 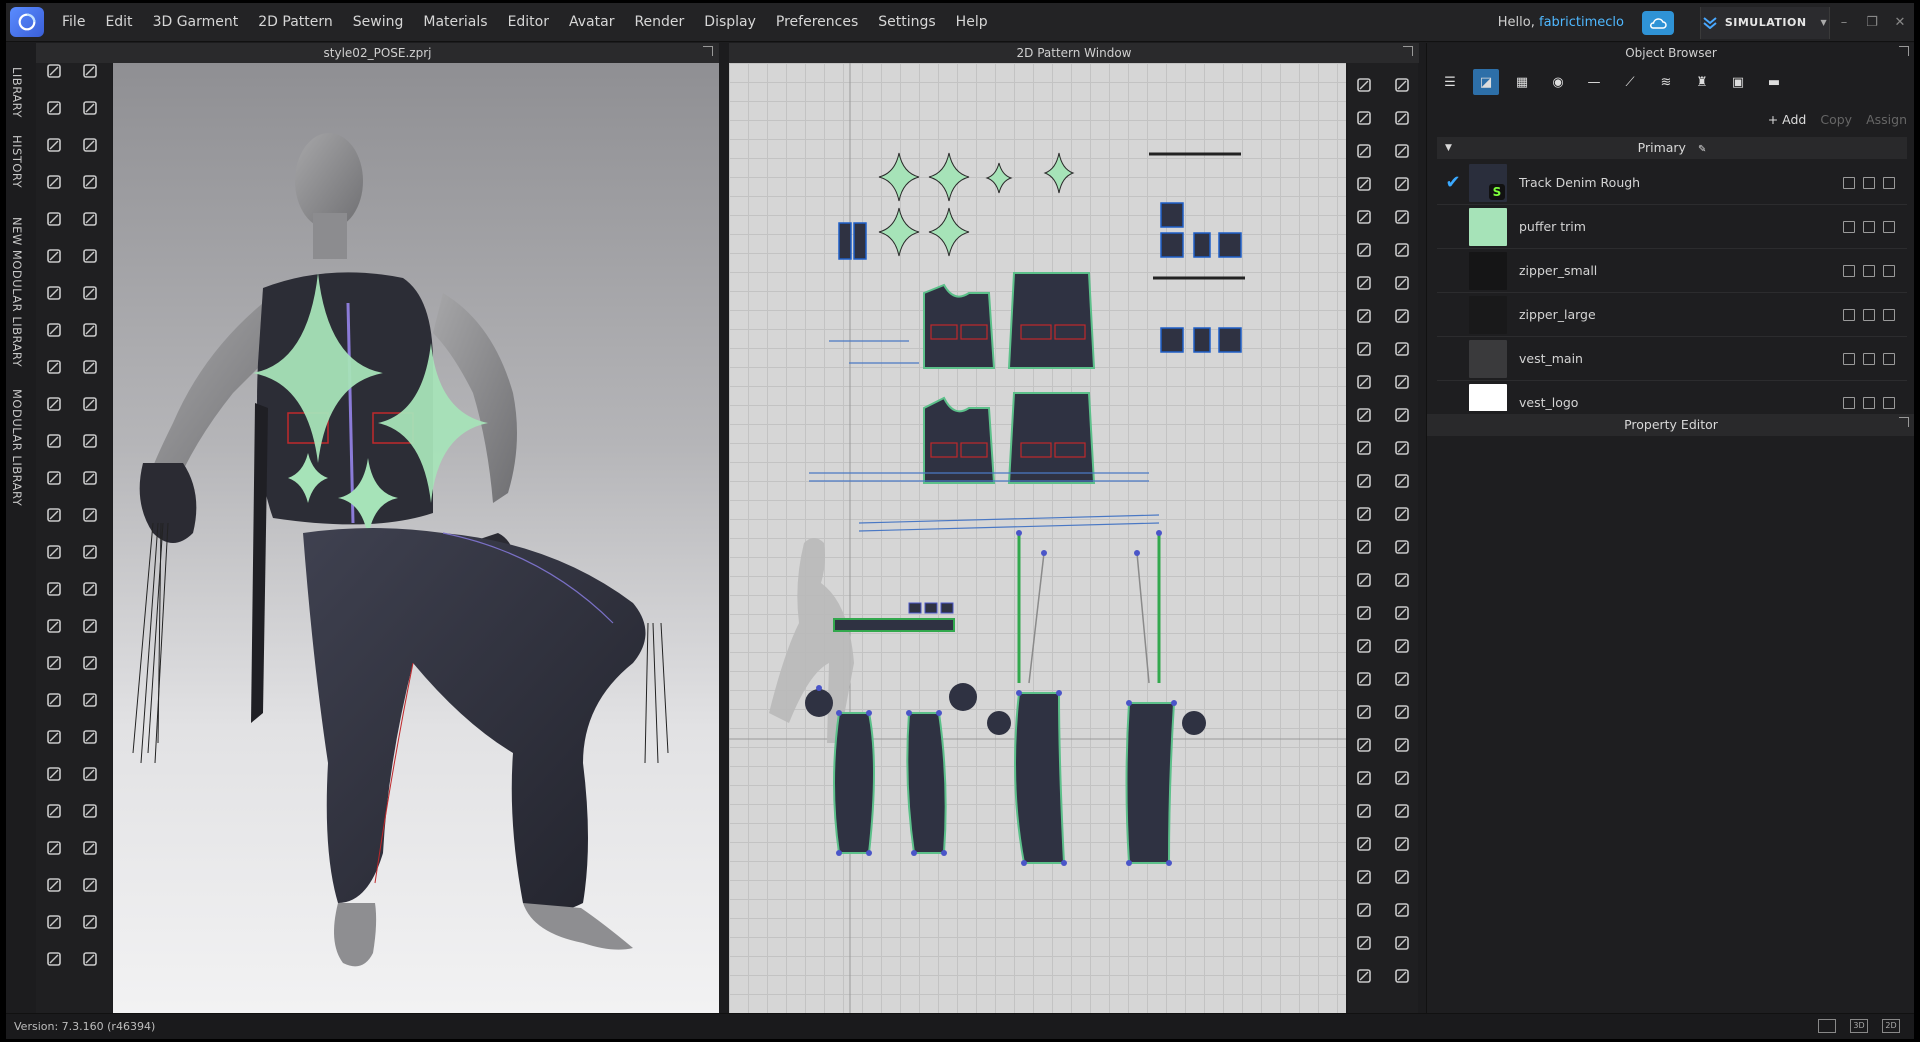 I want to click on ruler-icon, so click(x=1402, y=415).